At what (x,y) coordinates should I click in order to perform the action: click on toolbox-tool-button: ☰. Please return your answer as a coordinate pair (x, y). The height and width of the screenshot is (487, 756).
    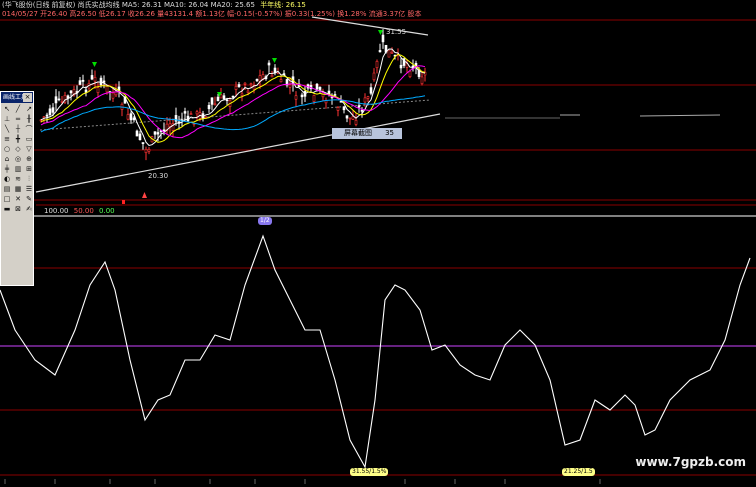
    Looking at the image, I should click on (29, 189).